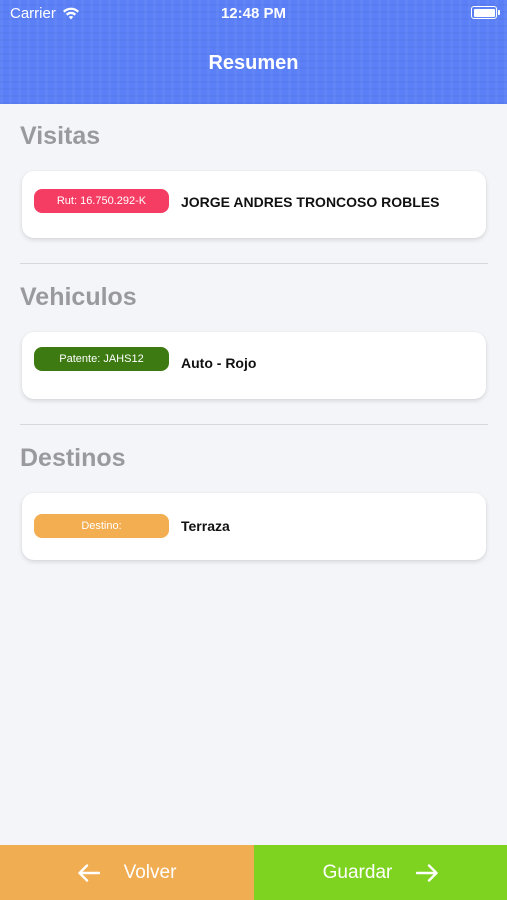  Describe the element at coordinates (427, 872) in the screenshot. I see `arrow-right-icon` at that location.